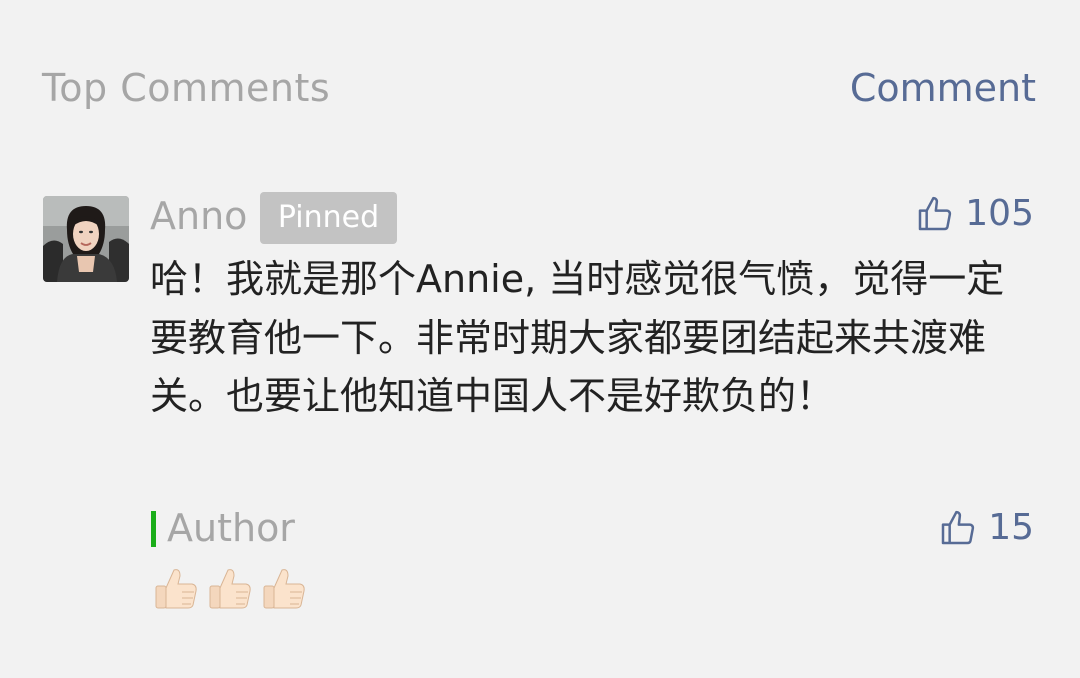 This screenshot has height=678, width=1080. Describe the element at coordinates (186, 88) in the screenshot. I see `section-title: Top Comments` at that location.